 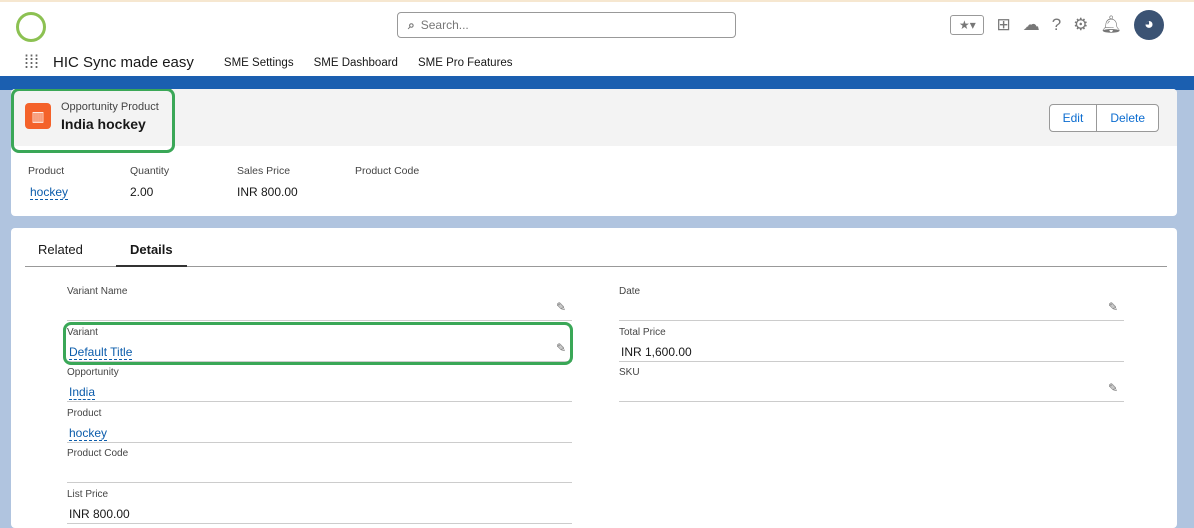 What do you see at coordinates (465, 63) in the screenshot?
I see `nav-sme-pro-features: SME Pro Features` at bounding box center [465, 63].